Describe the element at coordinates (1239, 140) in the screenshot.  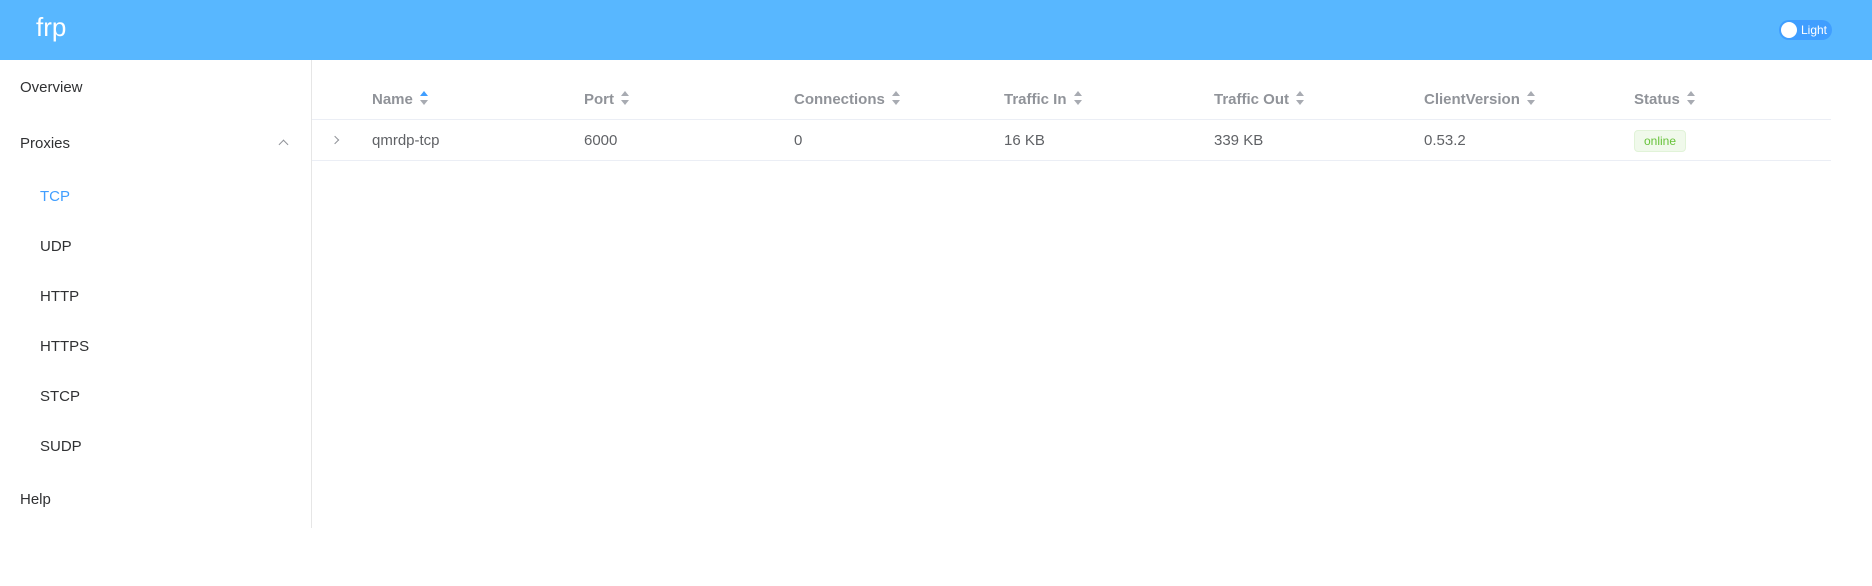
I see `cell-traffic-out: 339 KB` at that location.